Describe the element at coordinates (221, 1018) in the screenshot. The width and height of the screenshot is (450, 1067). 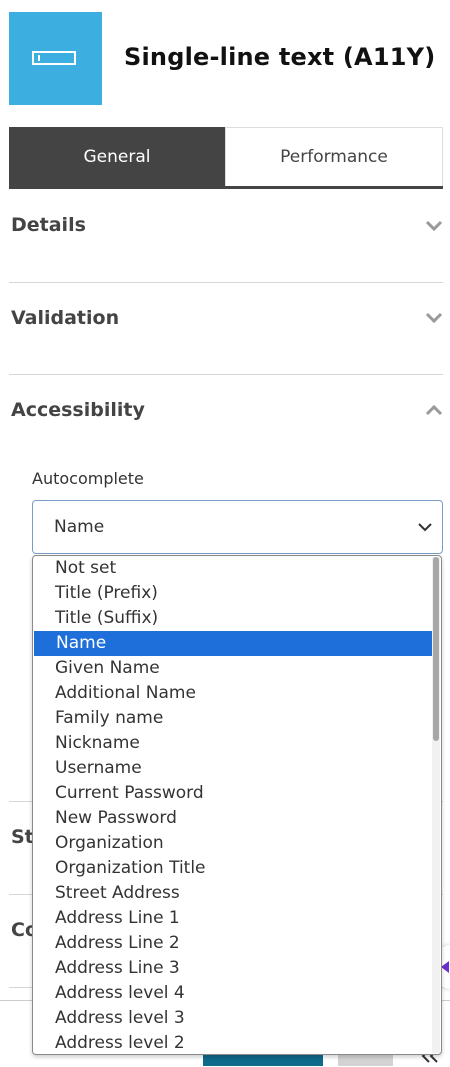
I see `dropdown-option: Address level 3` at that location.